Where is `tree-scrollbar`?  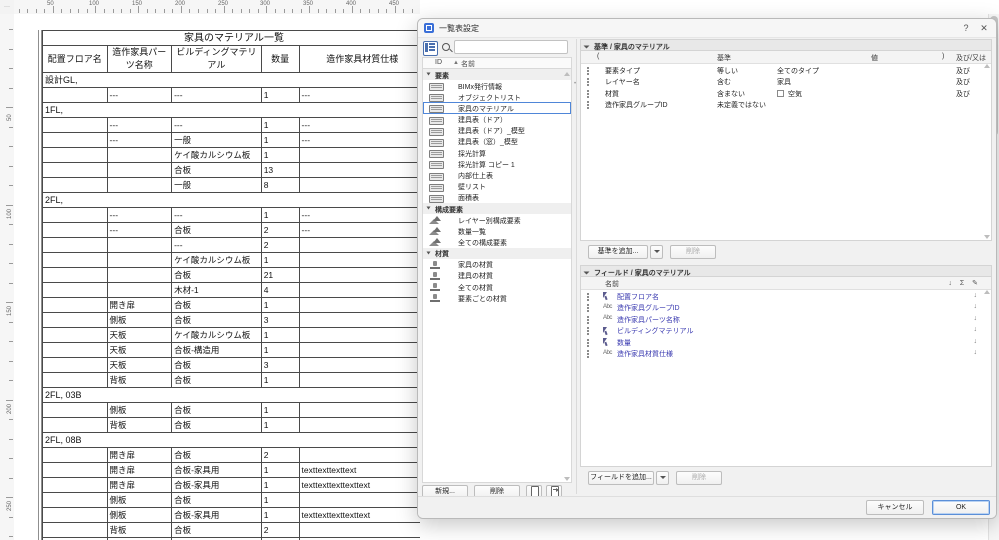
tree-scrollbar is located at coordinates (567, 276).